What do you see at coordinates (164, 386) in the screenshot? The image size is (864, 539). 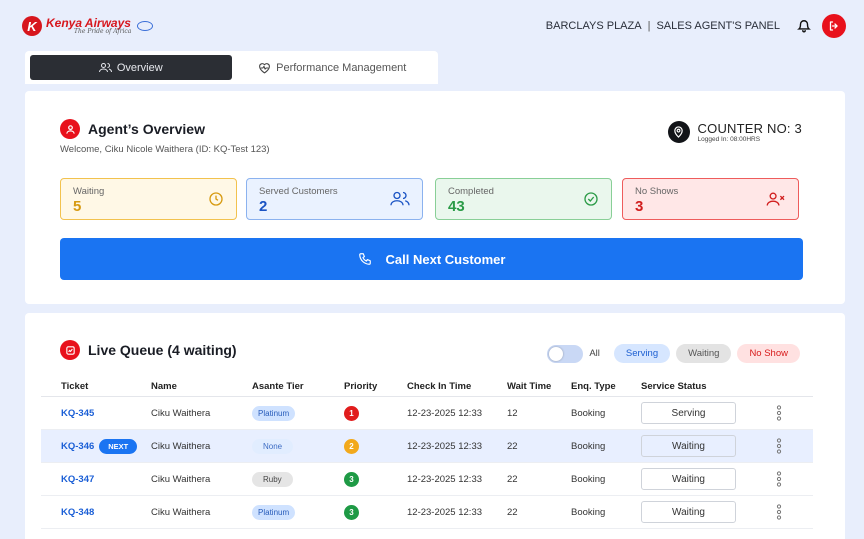 I see `col-name: Name` at bounding box center [164, 386].